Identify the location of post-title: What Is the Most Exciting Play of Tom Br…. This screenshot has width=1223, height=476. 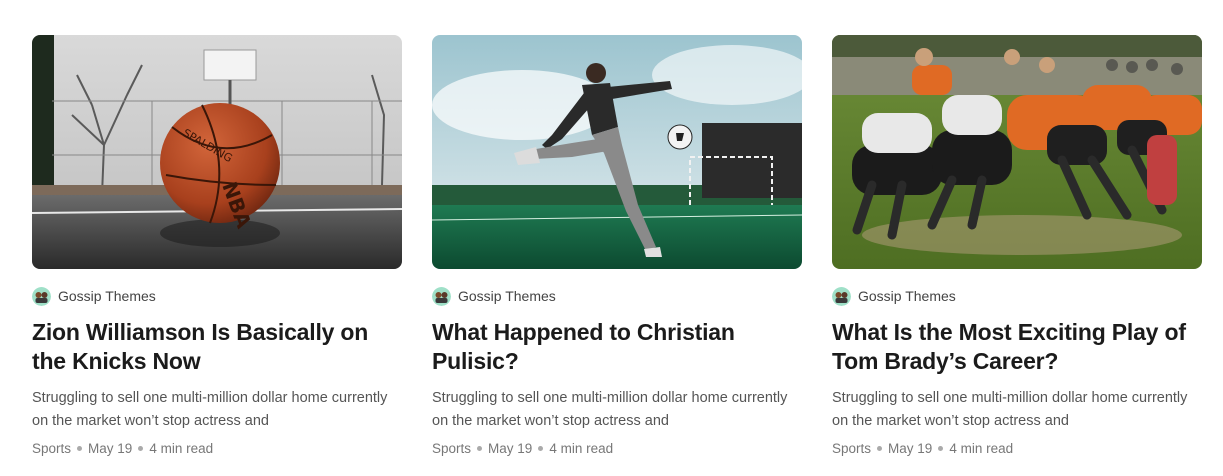
(1017, 347).